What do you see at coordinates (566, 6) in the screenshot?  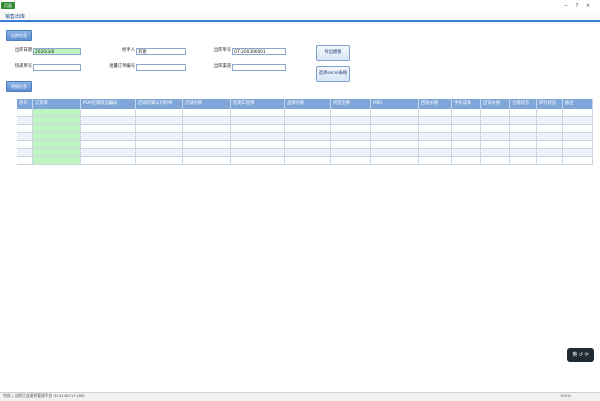 I see `minimize-icon: −` at bounding box center [566, 6].